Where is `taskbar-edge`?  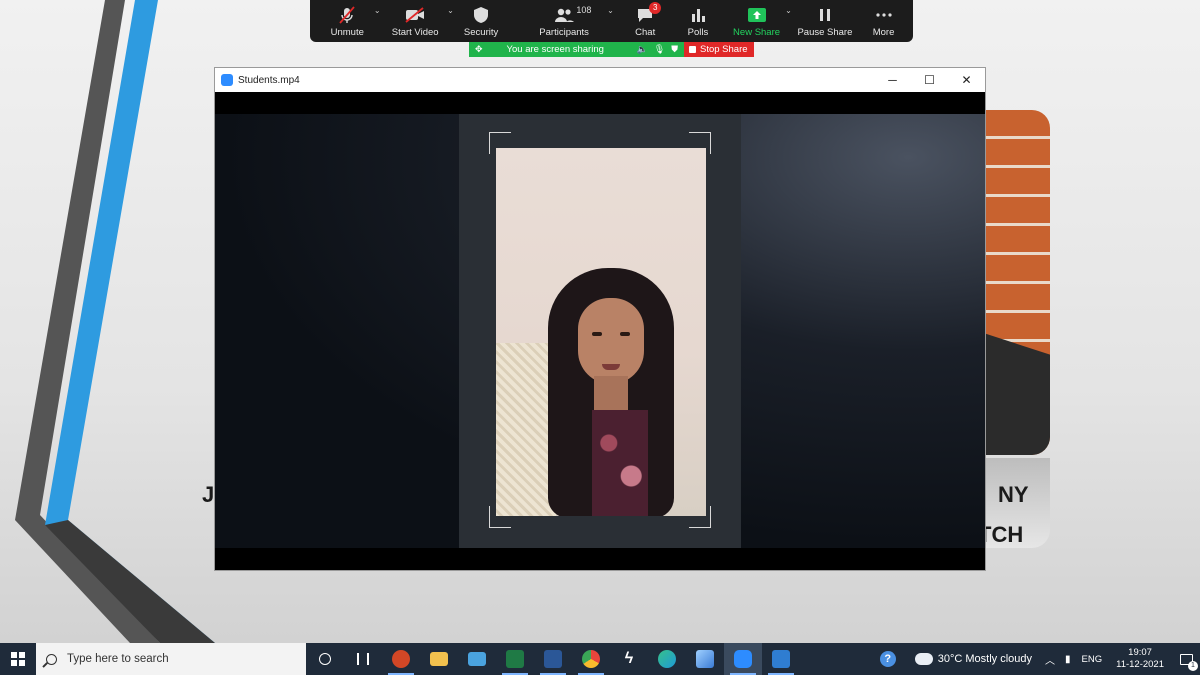 taskbar-edge is located at coordinates (667, 659).